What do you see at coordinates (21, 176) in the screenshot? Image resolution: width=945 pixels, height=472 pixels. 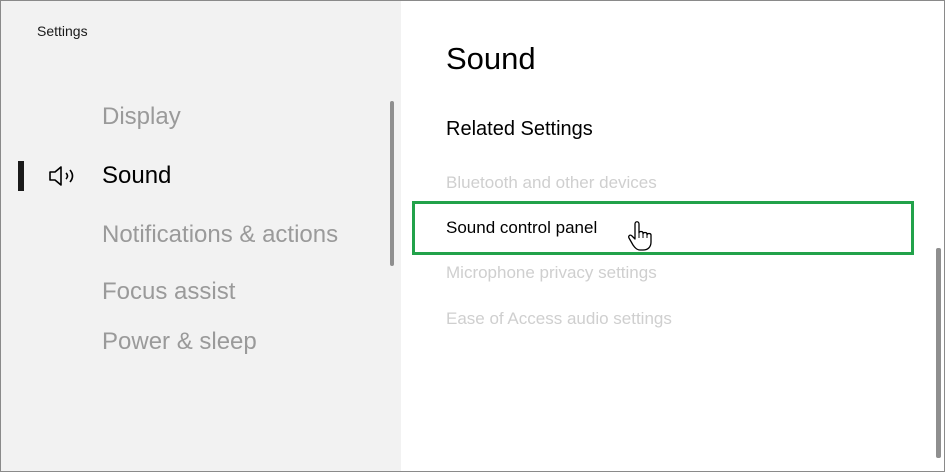 I see `active-indicator` at bounding box center [21, 176].